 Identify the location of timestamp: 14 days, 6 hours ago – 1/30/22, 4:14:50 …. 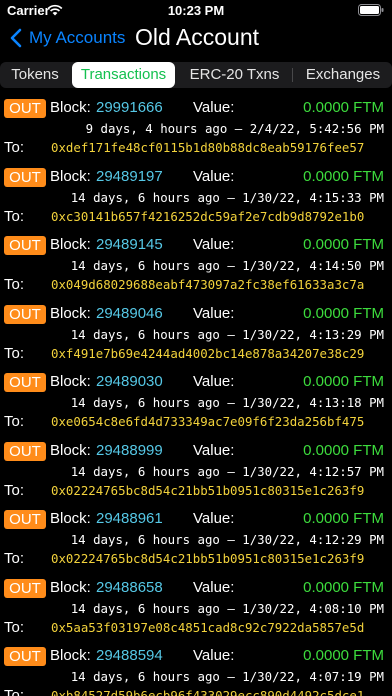
(227, 265).